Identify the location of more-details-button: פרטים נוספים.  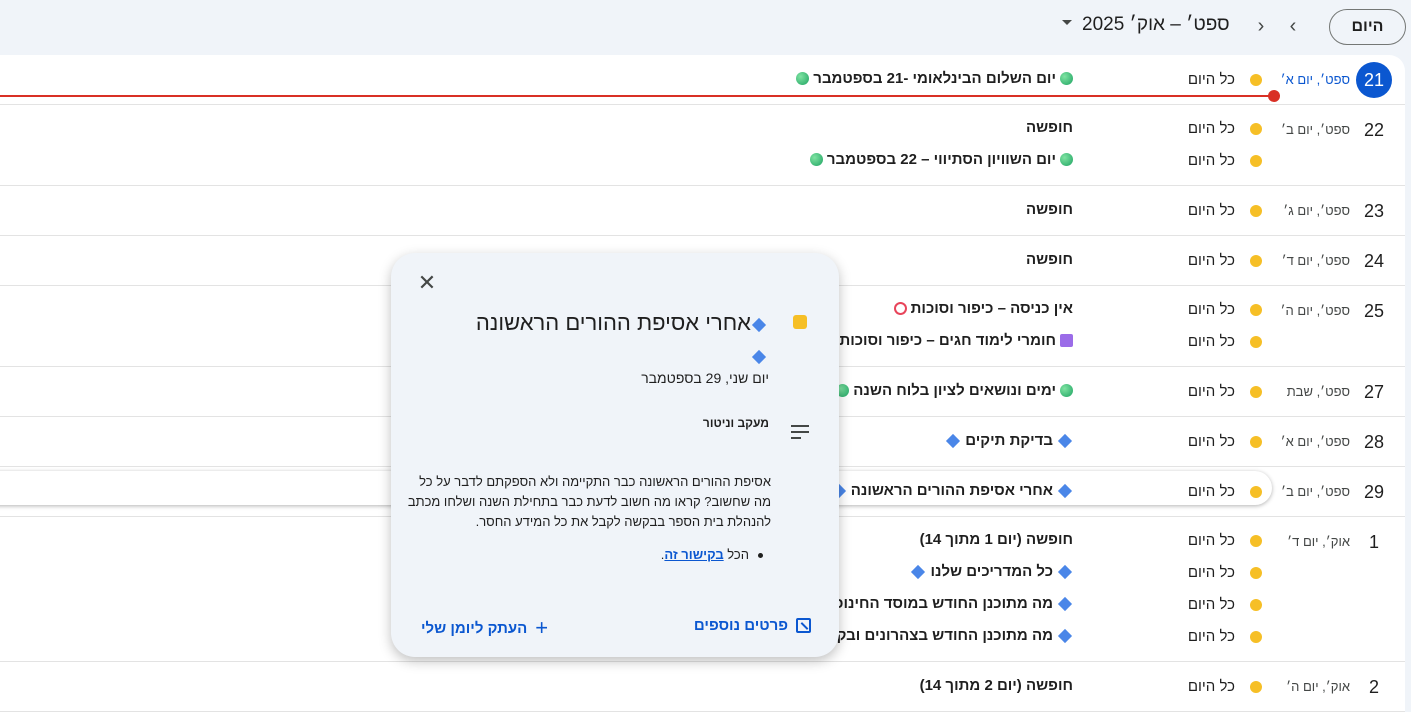
(752, 625).